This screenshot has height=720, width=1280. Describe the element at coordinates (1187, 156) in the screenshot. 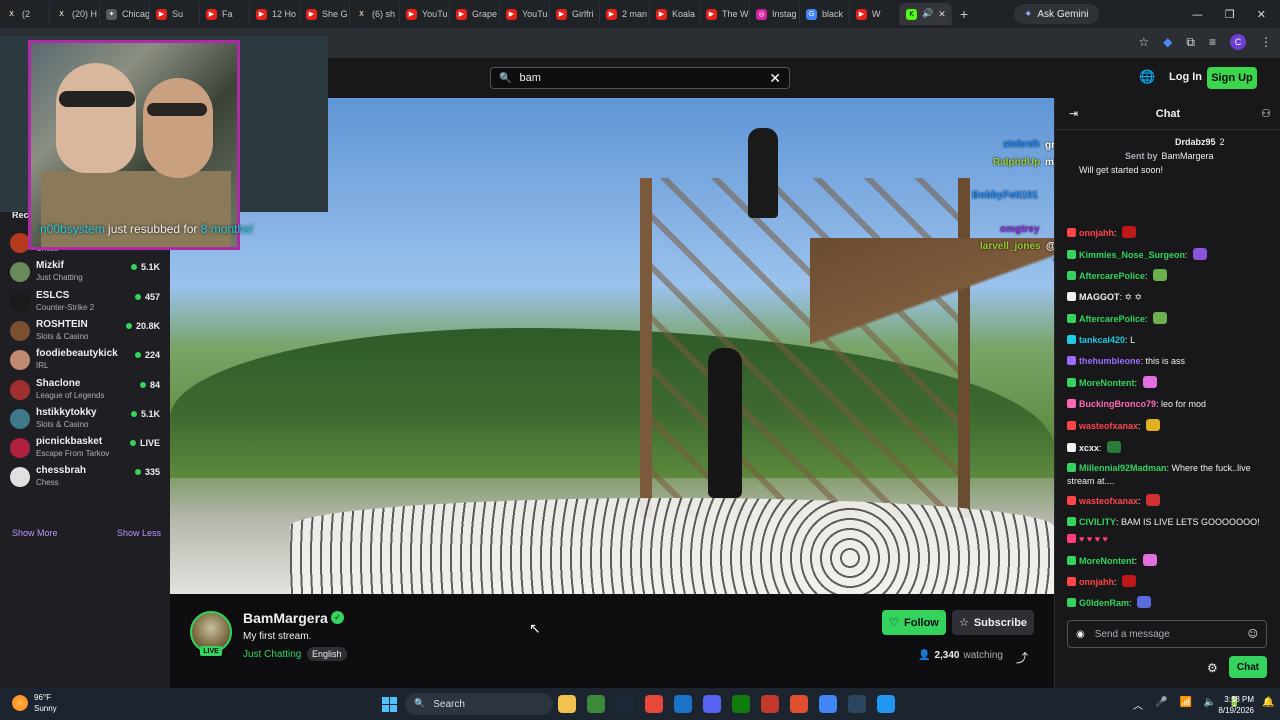

I see `pinned-text: BamMargera` at that location.